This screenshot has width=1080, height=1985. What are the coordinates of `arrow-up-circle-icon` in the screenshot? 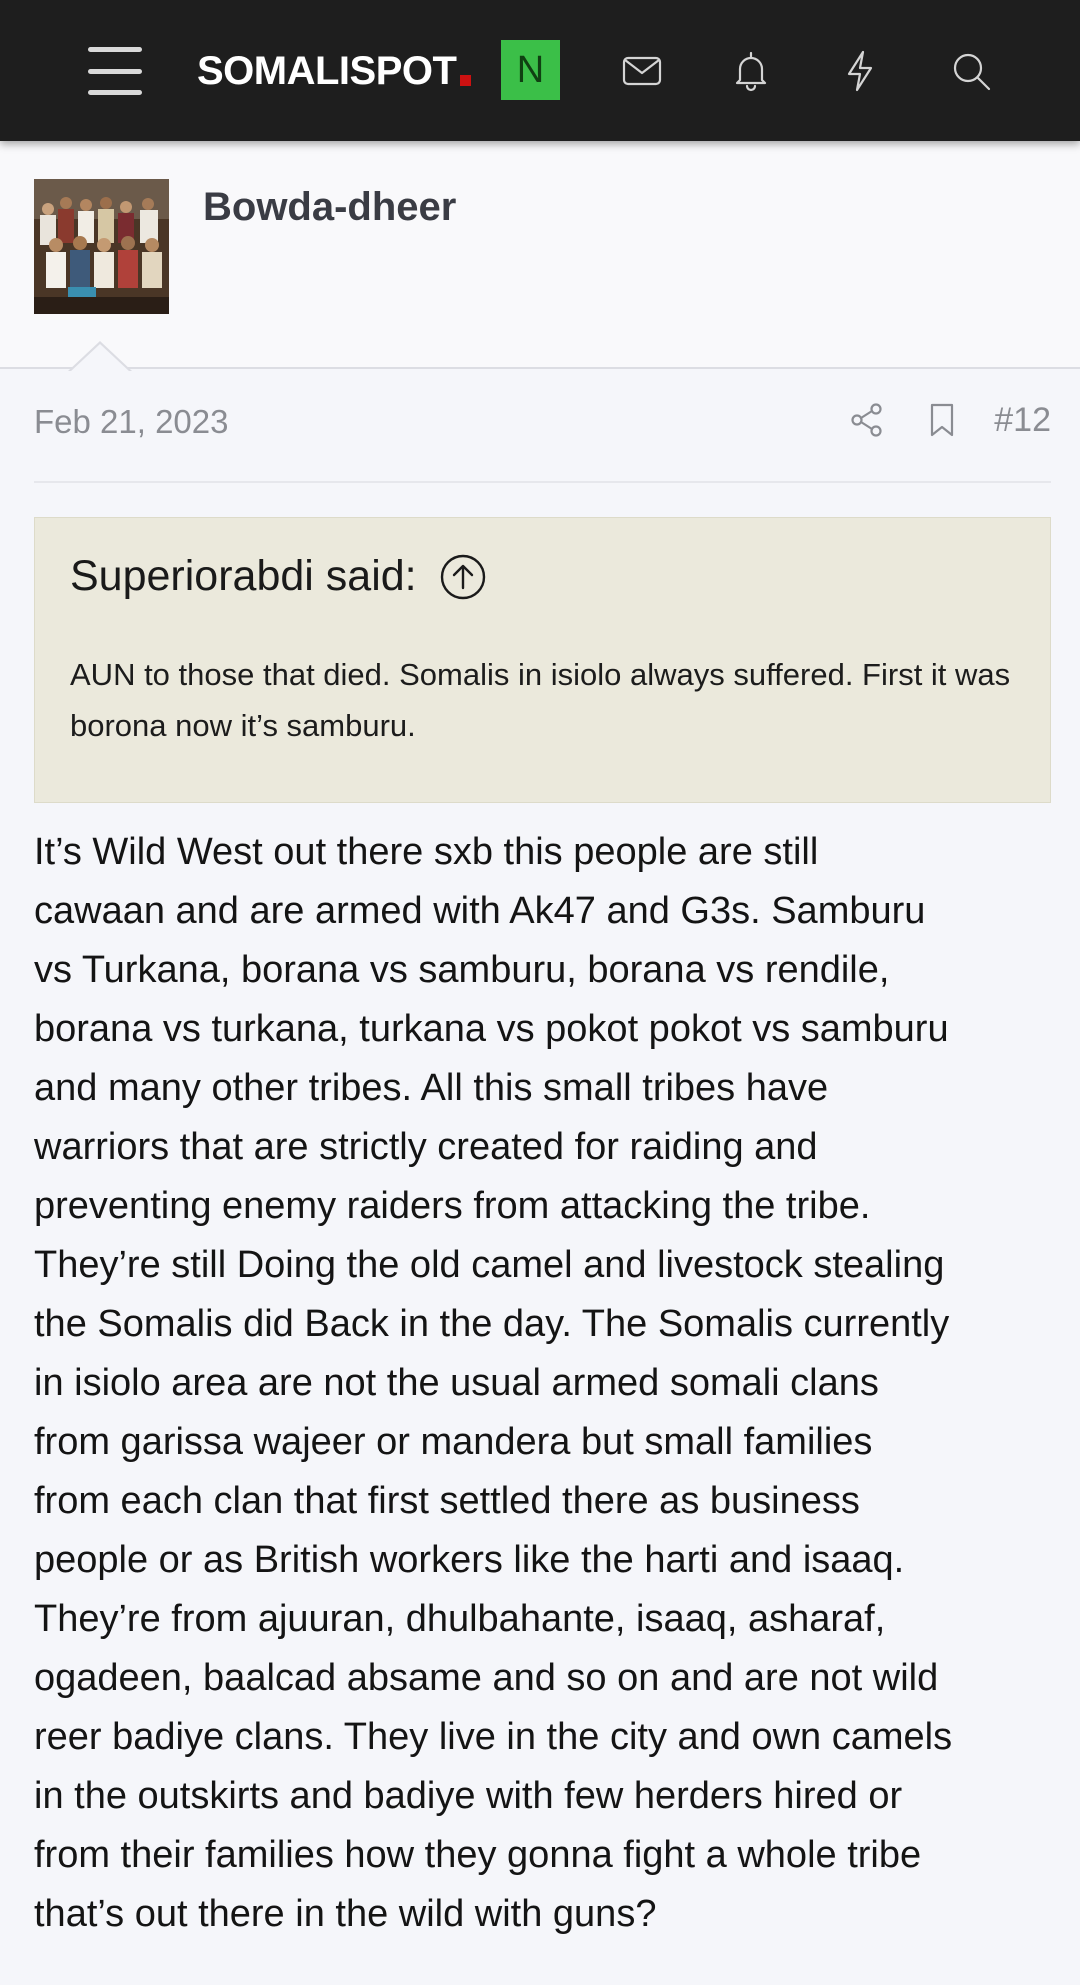 It's located at (463, 577).